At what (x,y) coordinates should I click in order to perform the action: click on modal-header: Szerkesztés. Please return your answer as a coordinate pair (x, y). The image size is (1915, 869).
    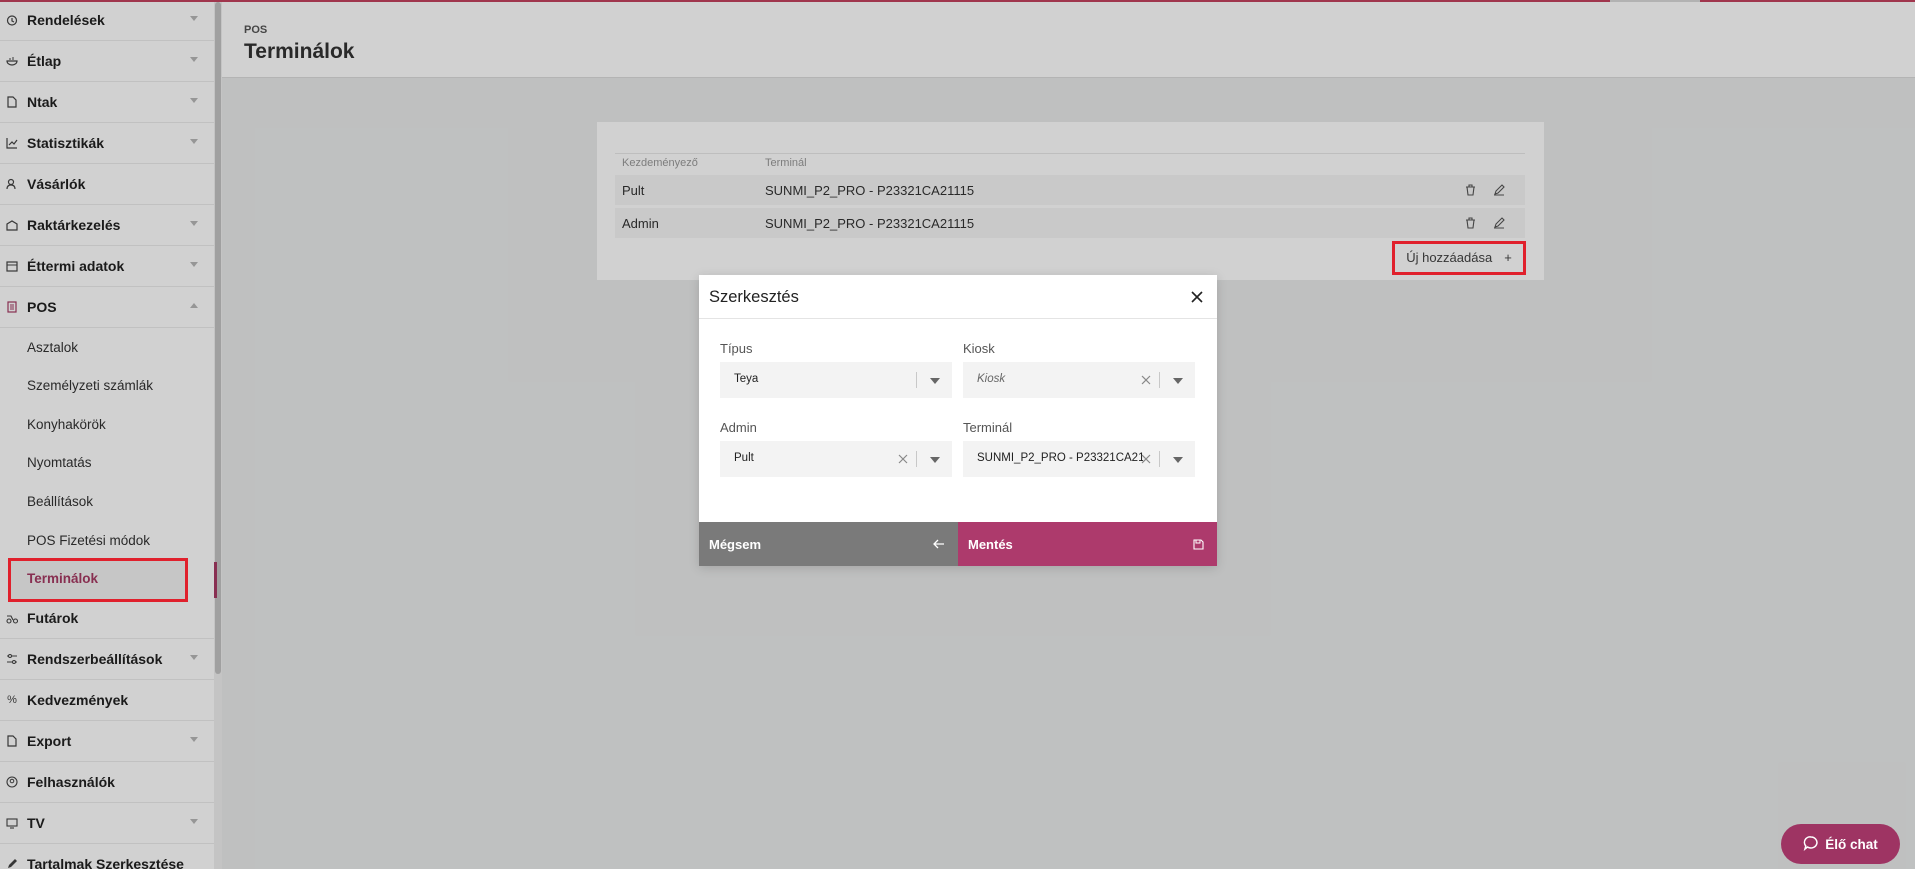
    Looking at the image, I should click on (958, 297).